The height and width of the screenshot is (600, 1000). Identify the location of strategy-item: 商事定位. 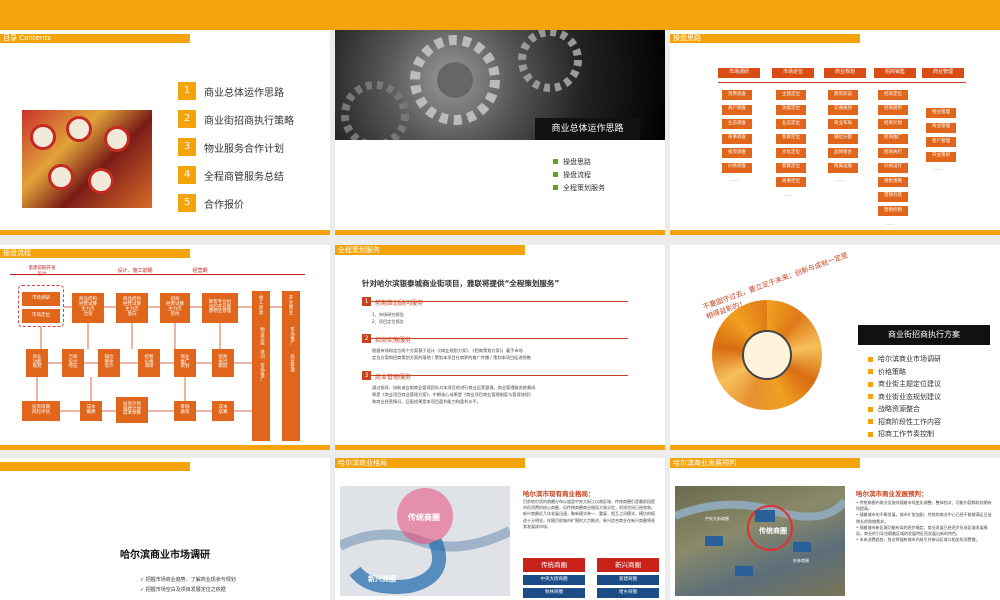
(791, 182).